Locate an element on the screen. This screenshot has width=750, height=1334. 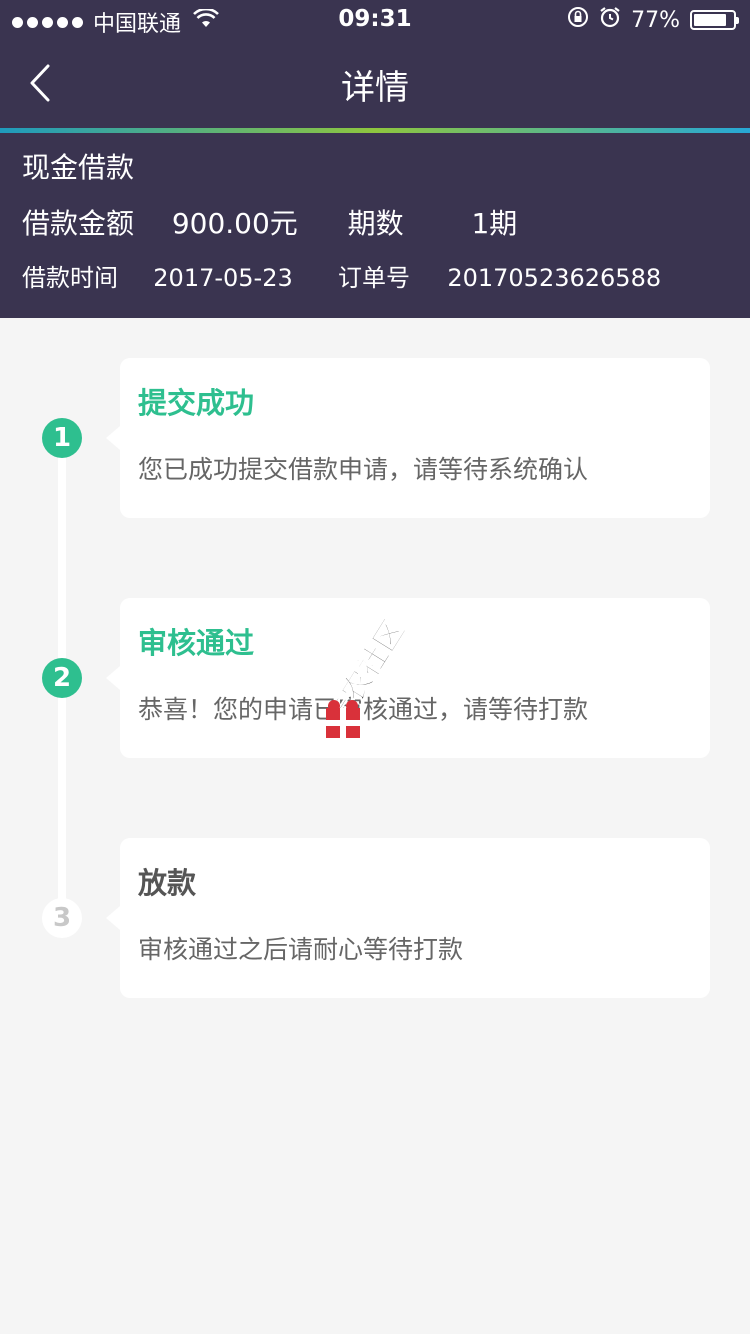
step-3-card: 放款 审核通过之后请耐心等待打款 is located at coordinates (408, 918).